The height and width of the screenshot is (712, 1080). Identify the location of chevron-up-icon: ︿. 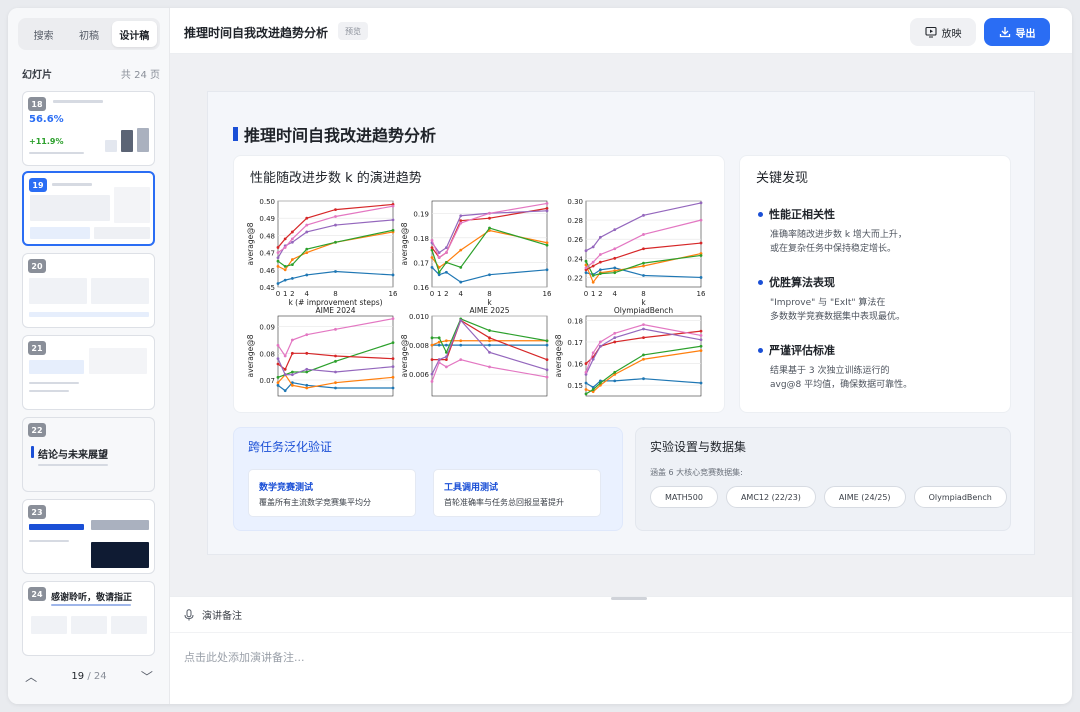
(31, 676).